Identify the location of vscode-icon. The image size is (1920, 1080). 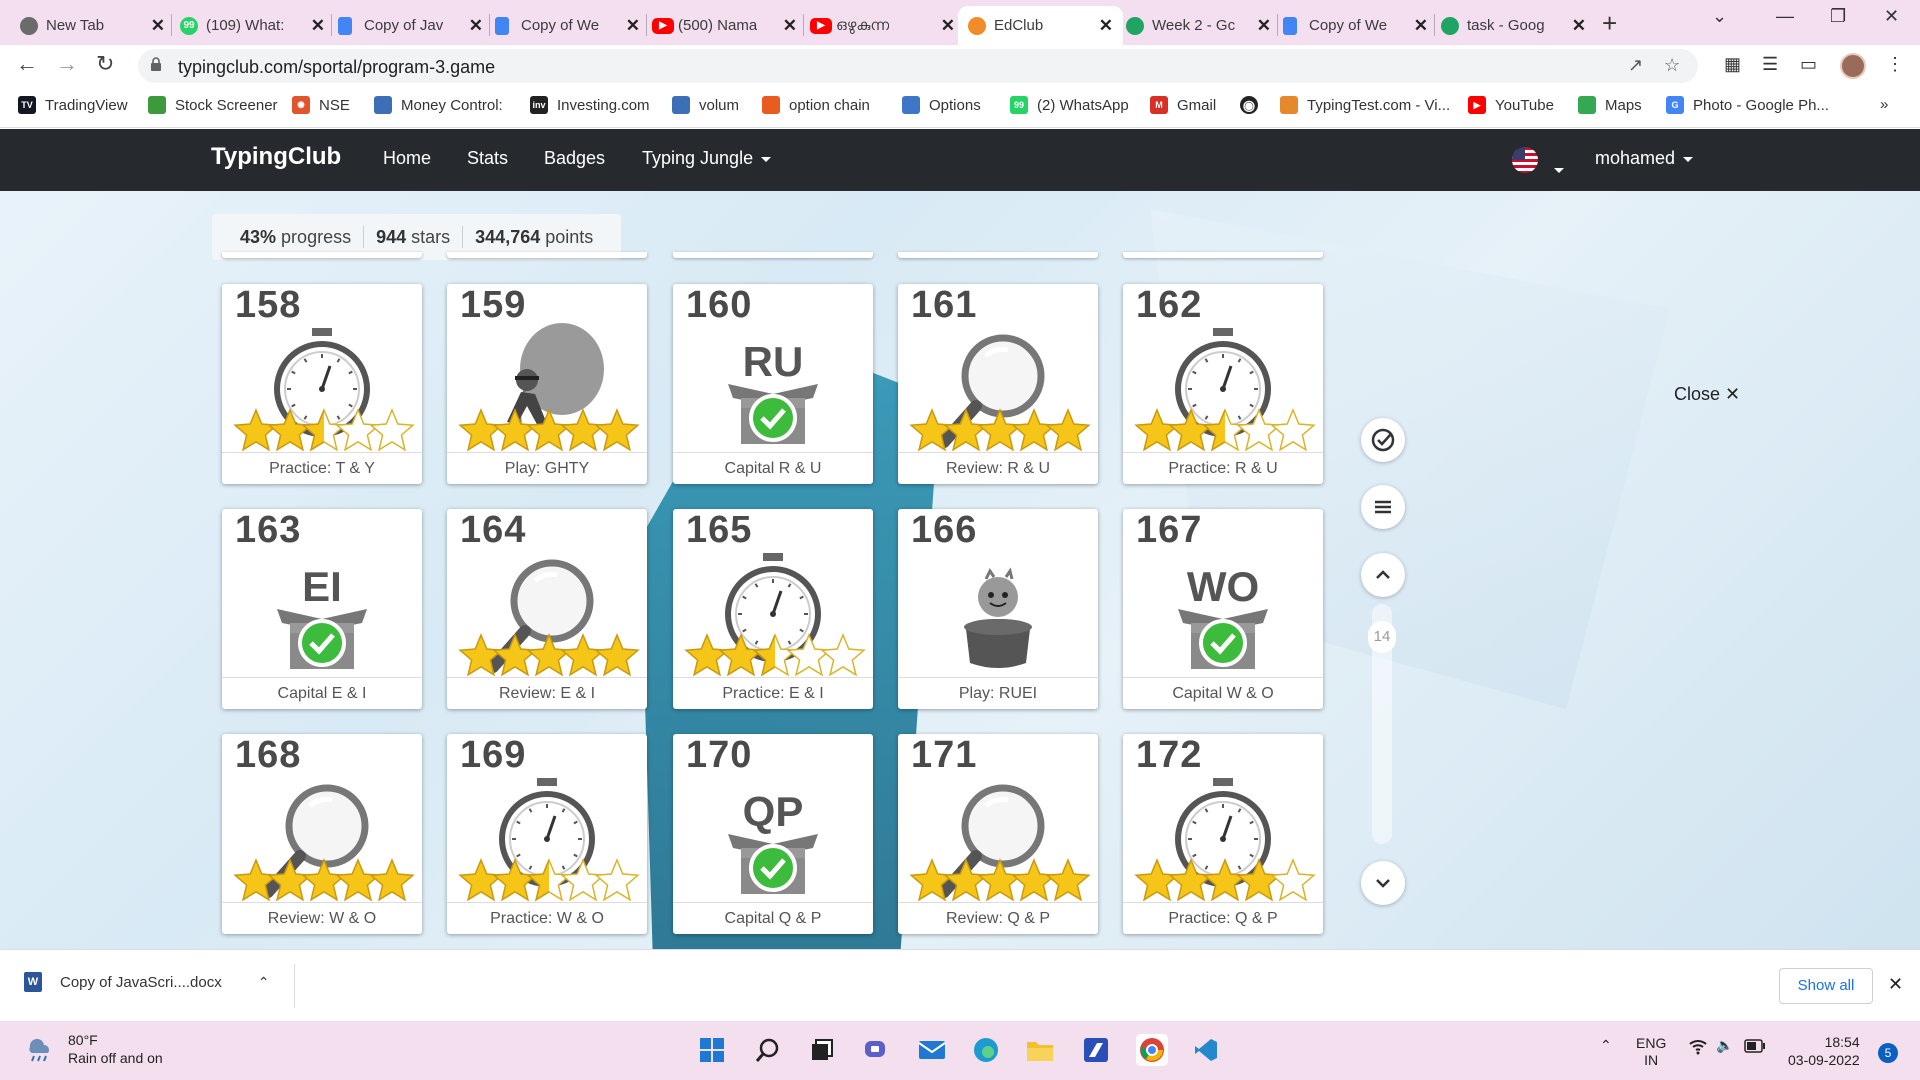
(1206, 1050).